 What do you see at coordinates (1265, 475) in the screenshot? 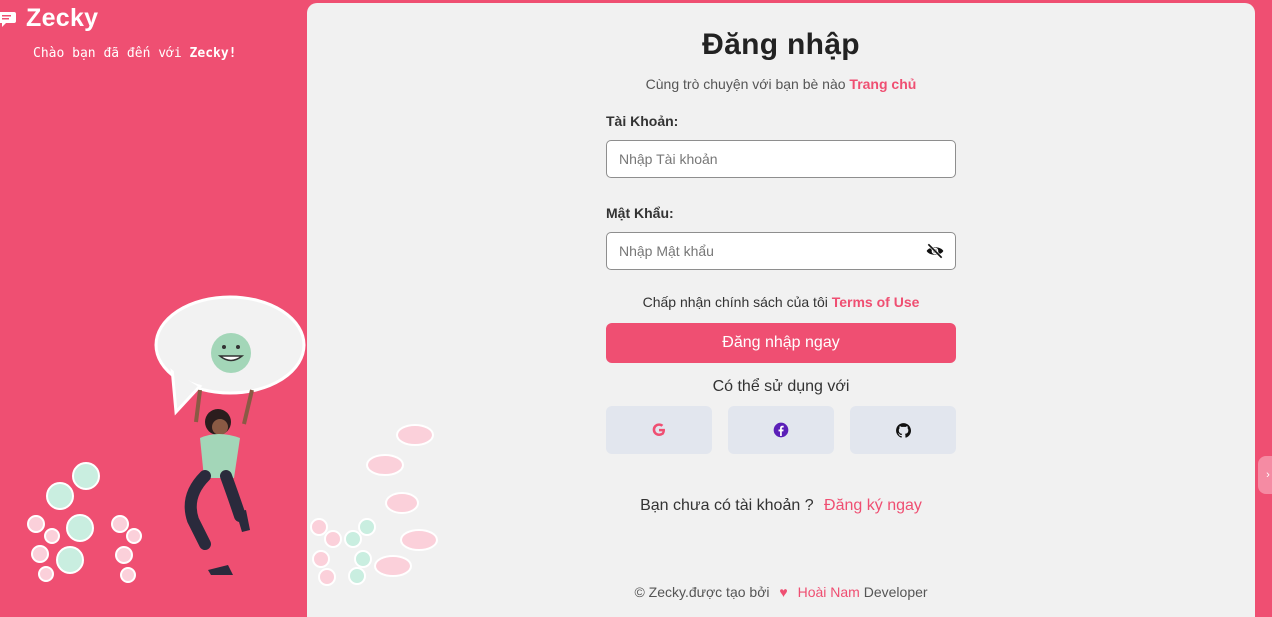
I see `side-panel-toggle: ›` at bounding box center [1265, 475].